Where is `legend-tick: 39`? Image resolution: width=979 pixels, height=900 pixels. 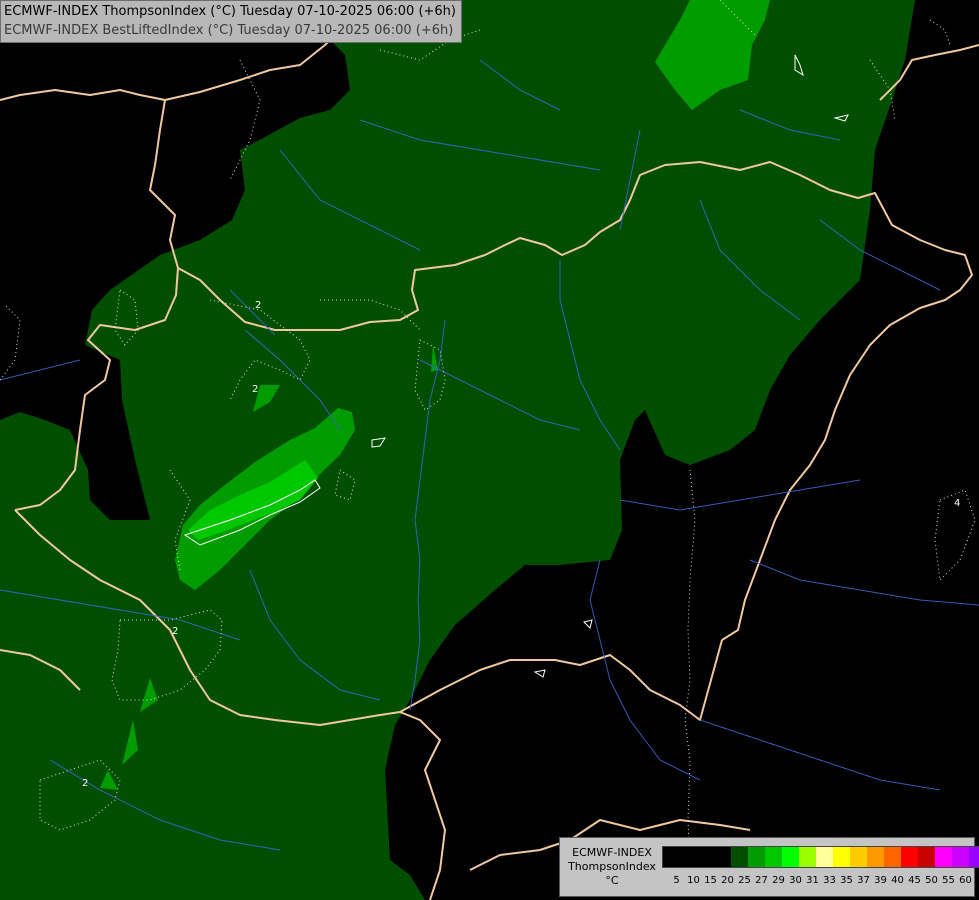
legend-tick: 39 is located at coordinates (880, 880).